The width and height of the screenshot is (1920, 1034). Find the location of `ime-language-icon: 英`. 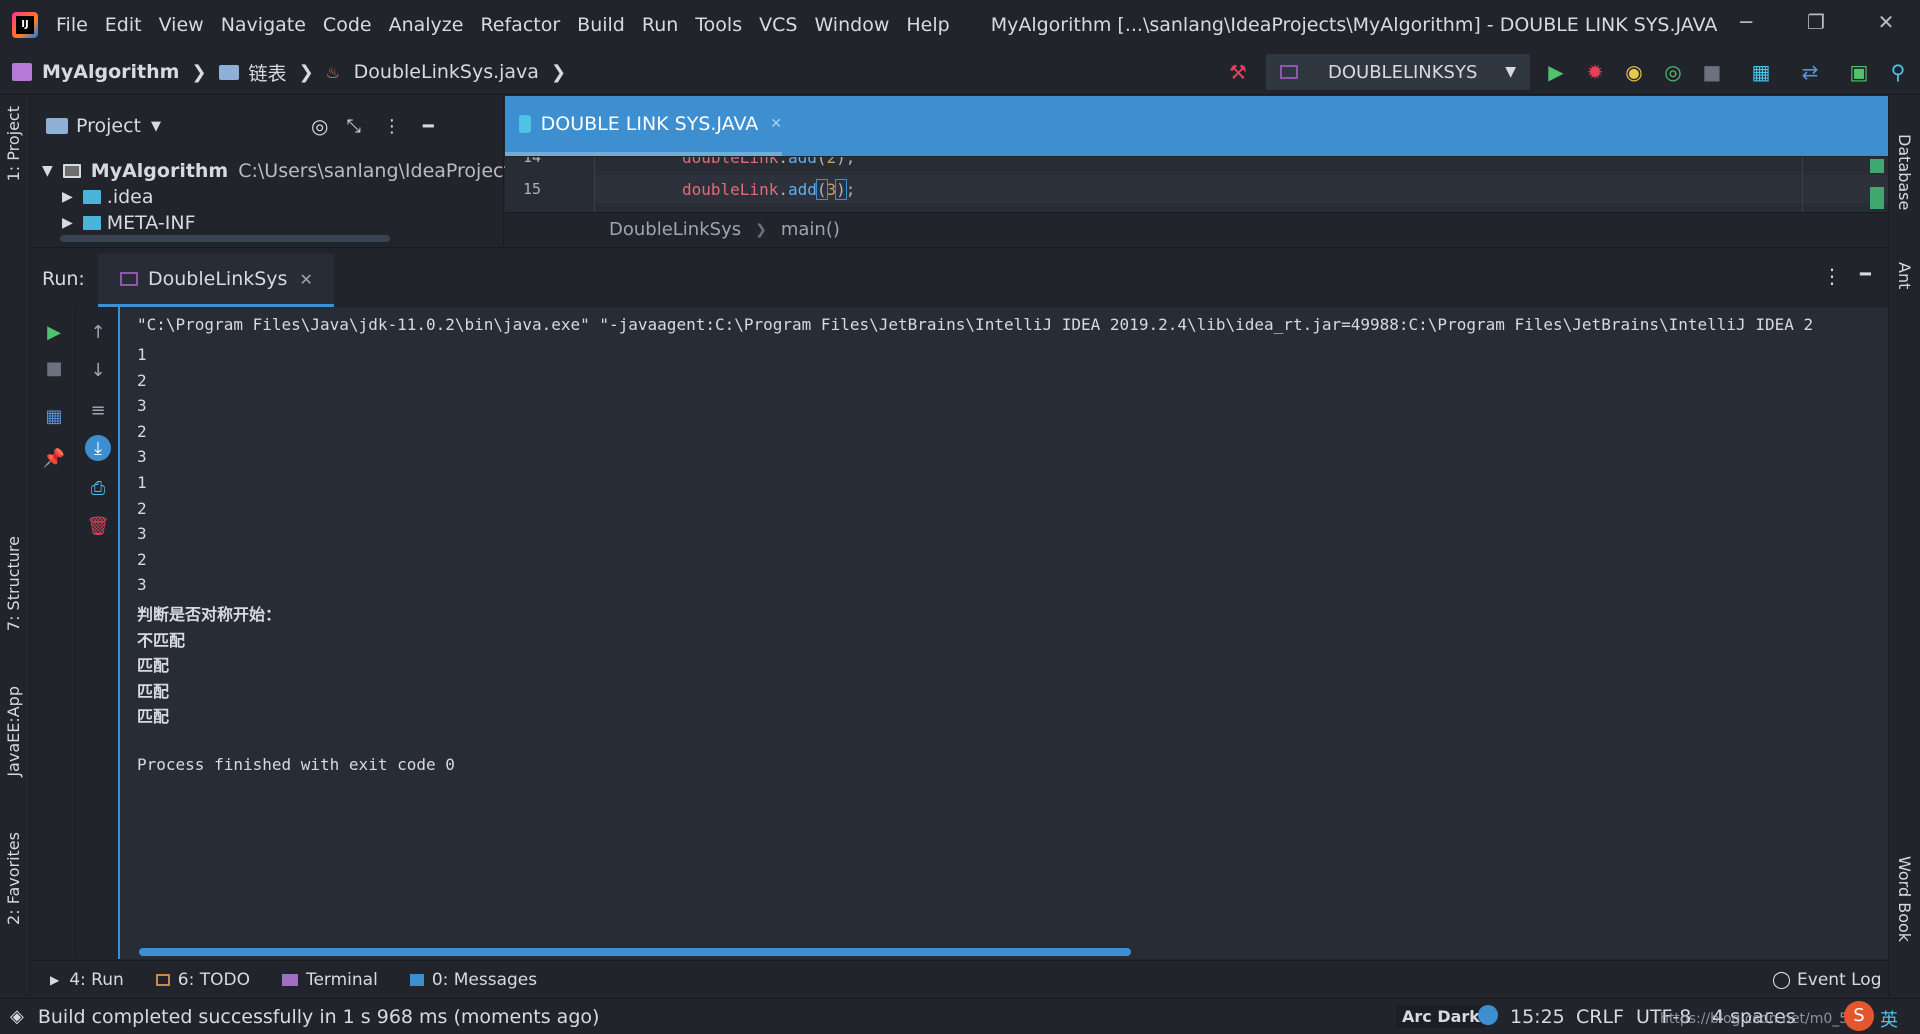

ime-language-icon: 英 is located at coordinates (1889, 1019).